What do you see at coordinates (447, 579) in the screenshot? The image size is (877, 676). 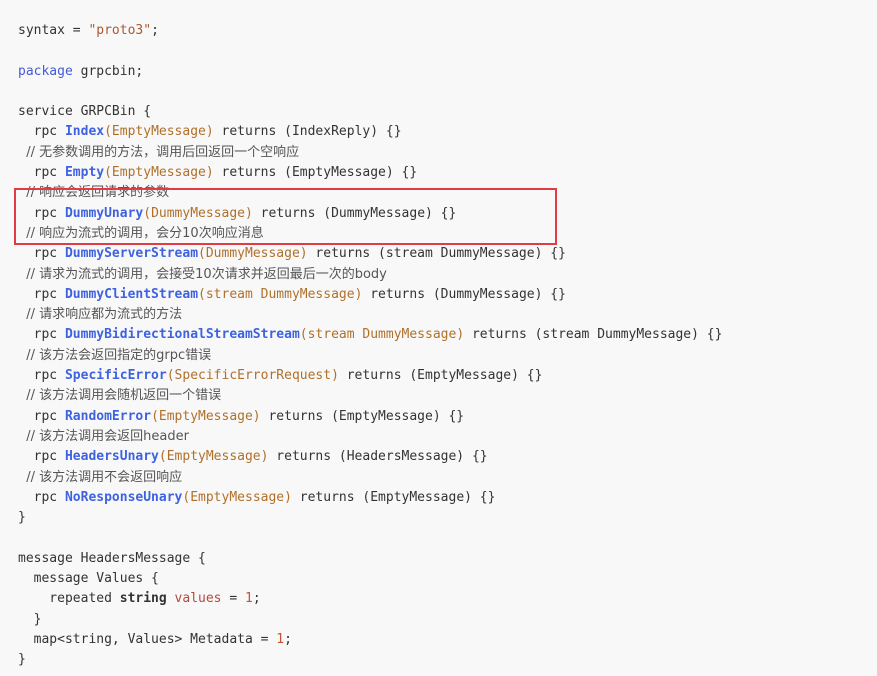 I see `code-line: message Values {` at bounding box center [447, 579].